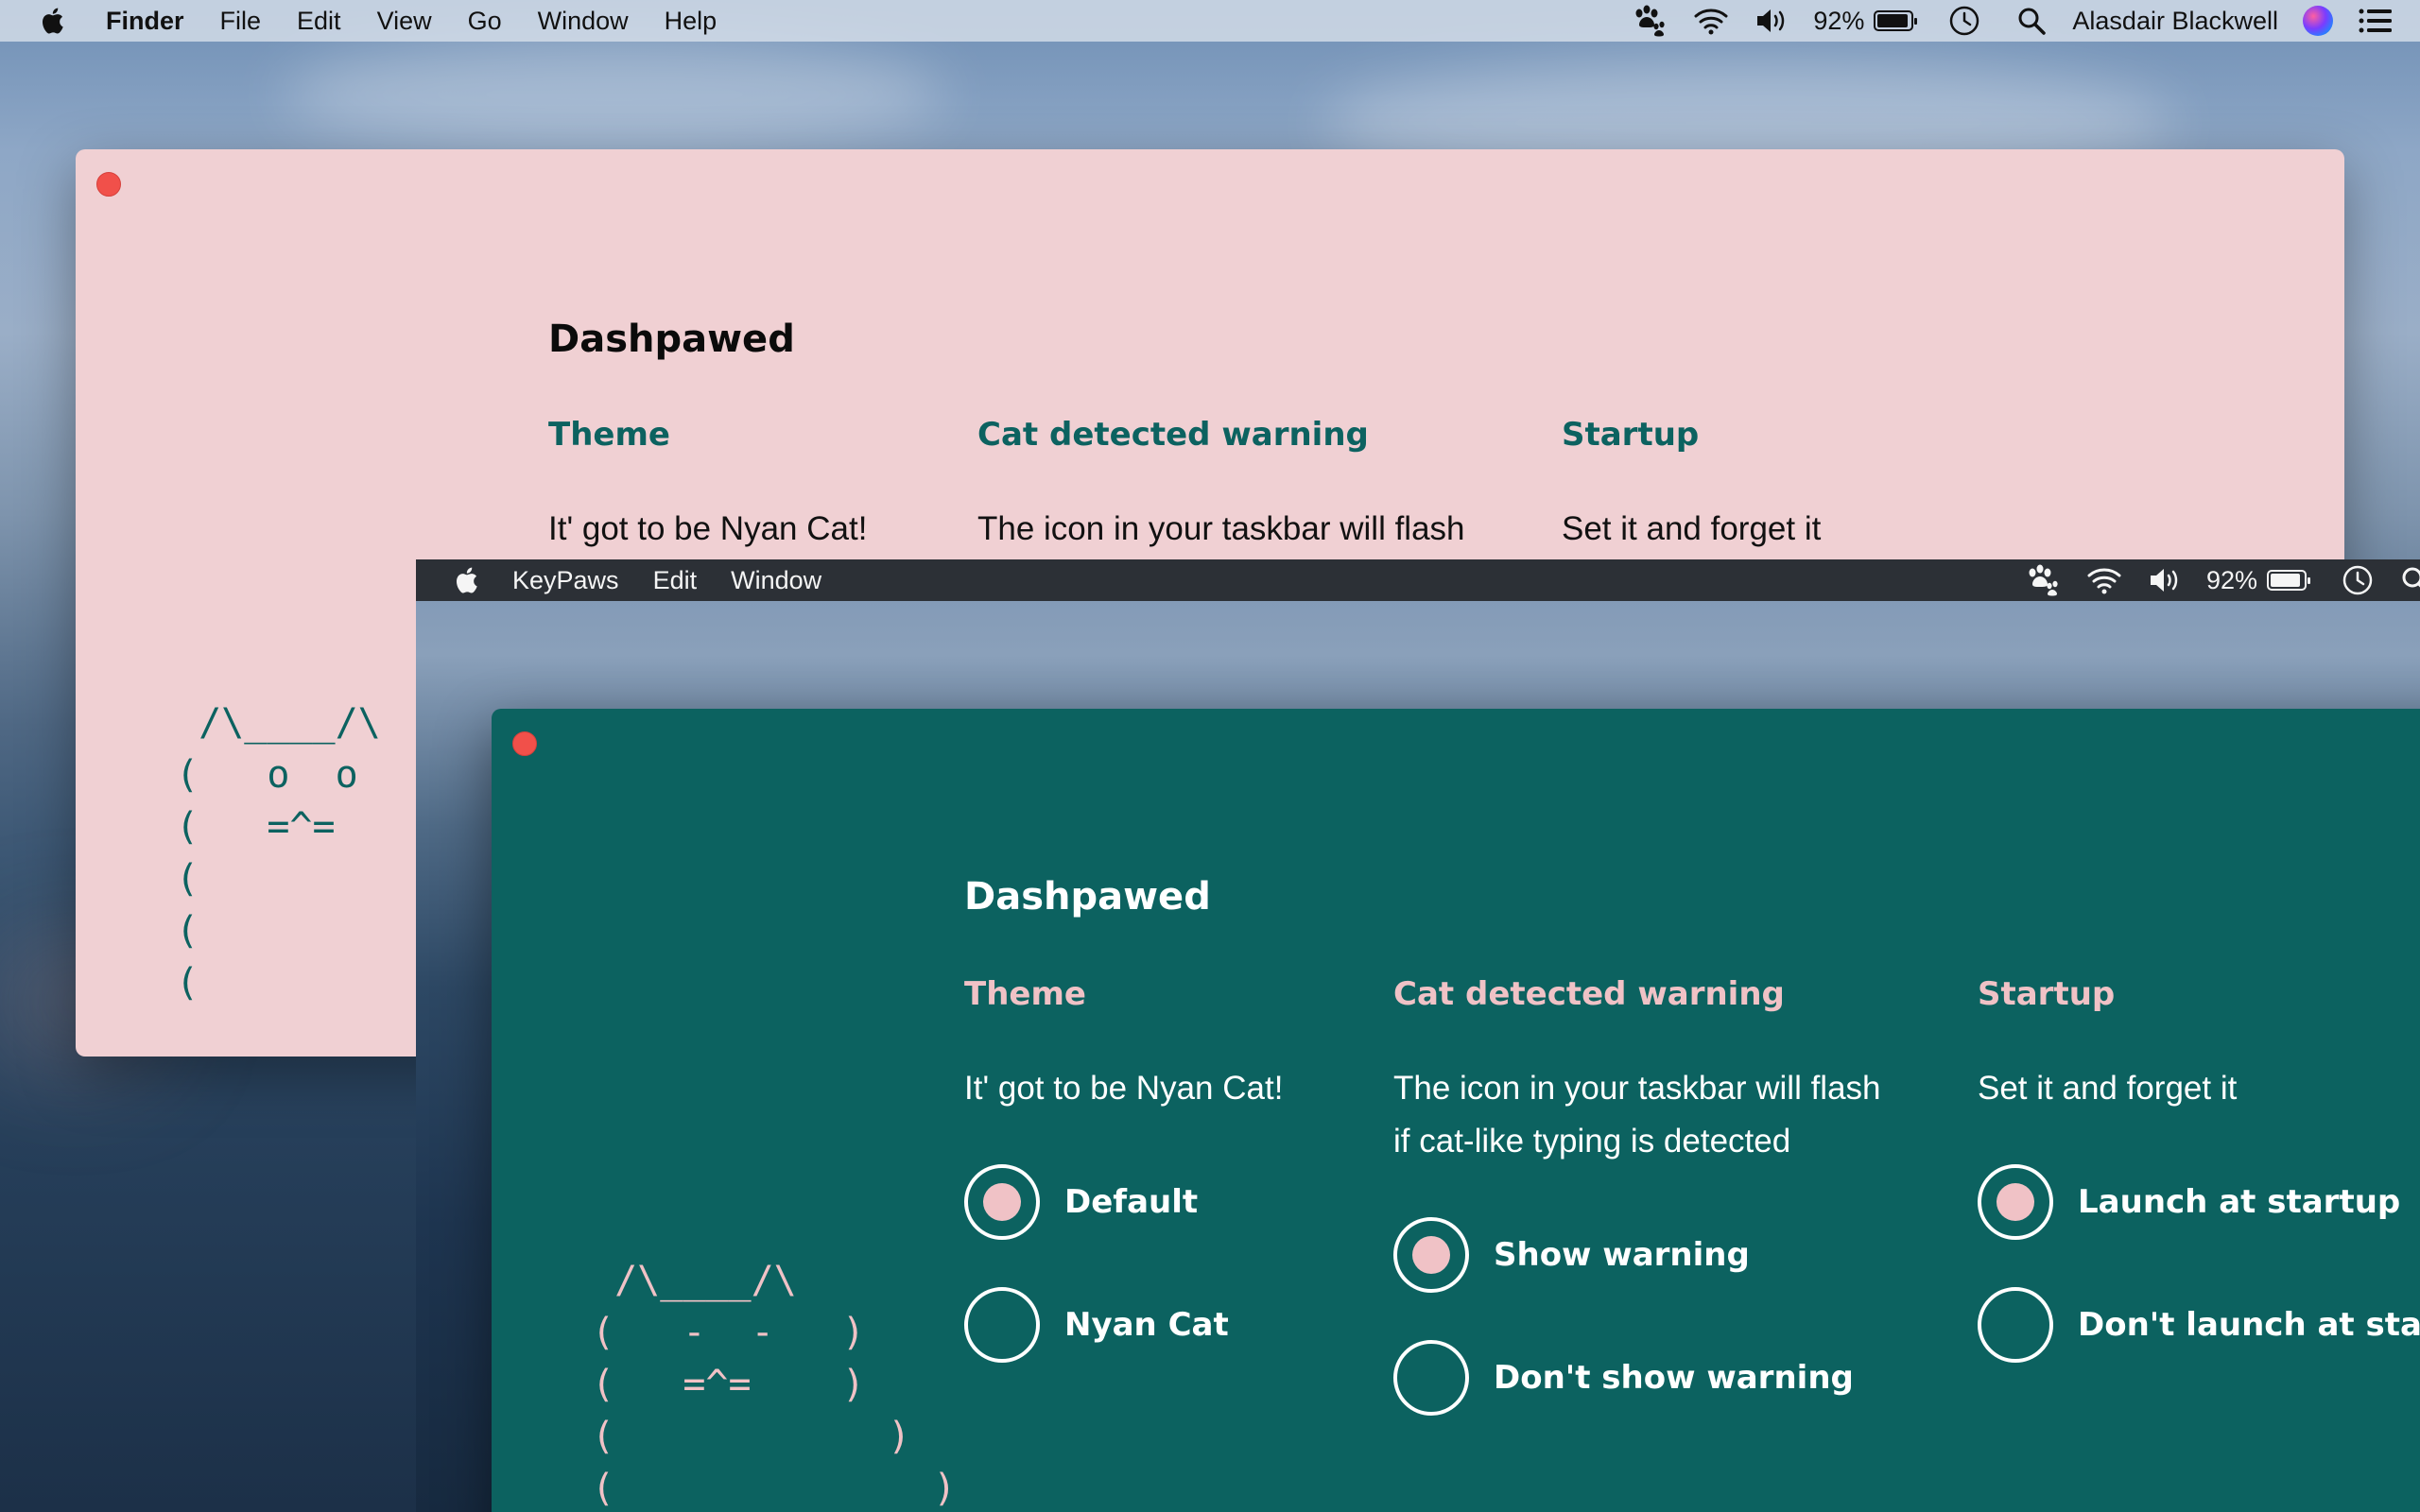 Image resolution: width=2420 pixels, height=1512 pixels. Describe the element at coordinates (2376, 21) in the screenshot. I see `control-center-icon` at that location.